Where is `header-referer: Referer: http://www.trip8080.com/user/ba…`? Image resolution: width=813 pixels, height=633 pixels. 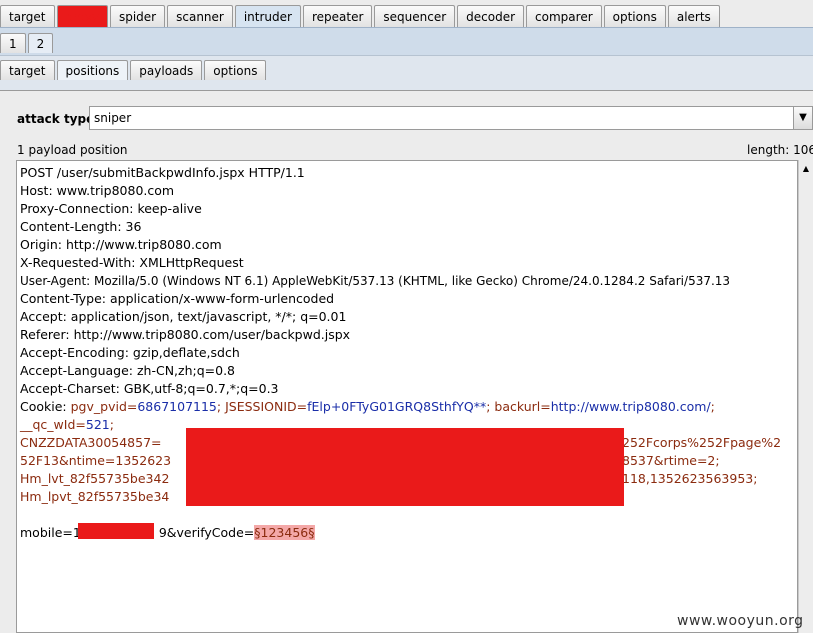
header-referer: Referer: http://www.trip8080.com/user/ba… is located at coordinates (185, 334).